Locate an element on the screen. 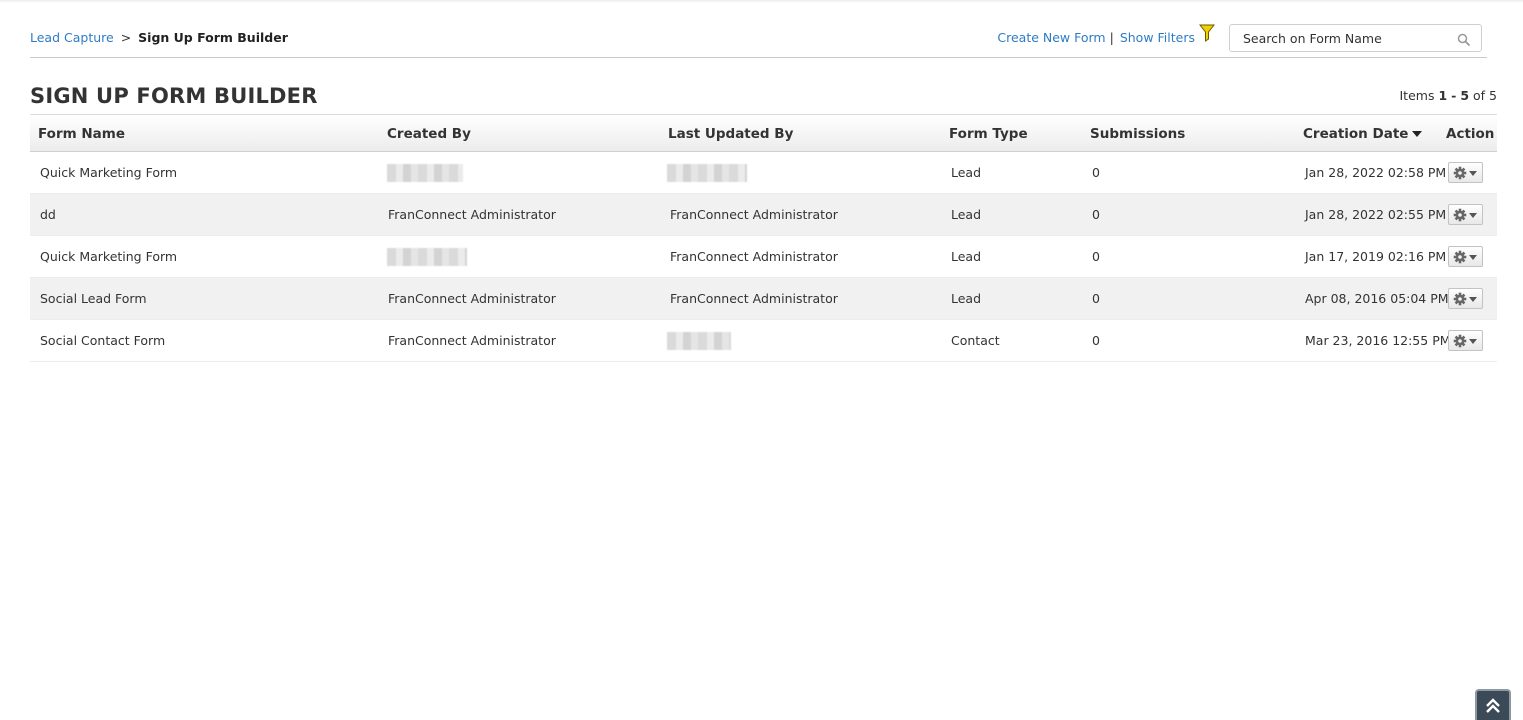  items-total: 5 is located at coordinates (1493, 95).